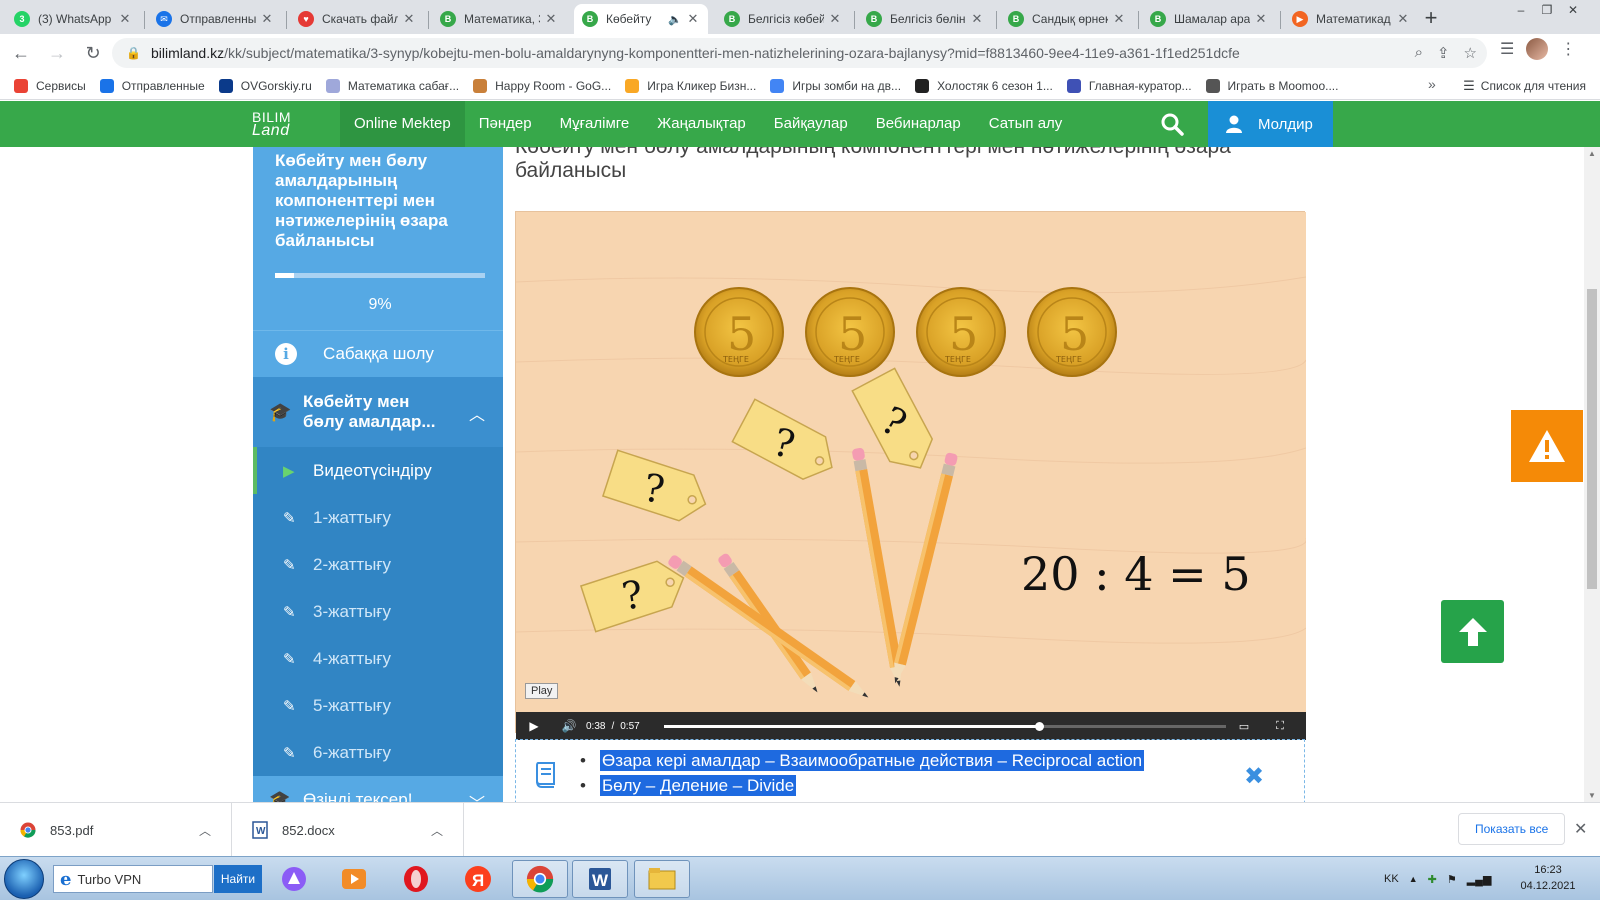 The width and height of the screenshot is (1600, 900). Describe the element at coordinates (1592, 795) in the screenshot. I see `scroll-down-arrow-icon: ▼` at that location.